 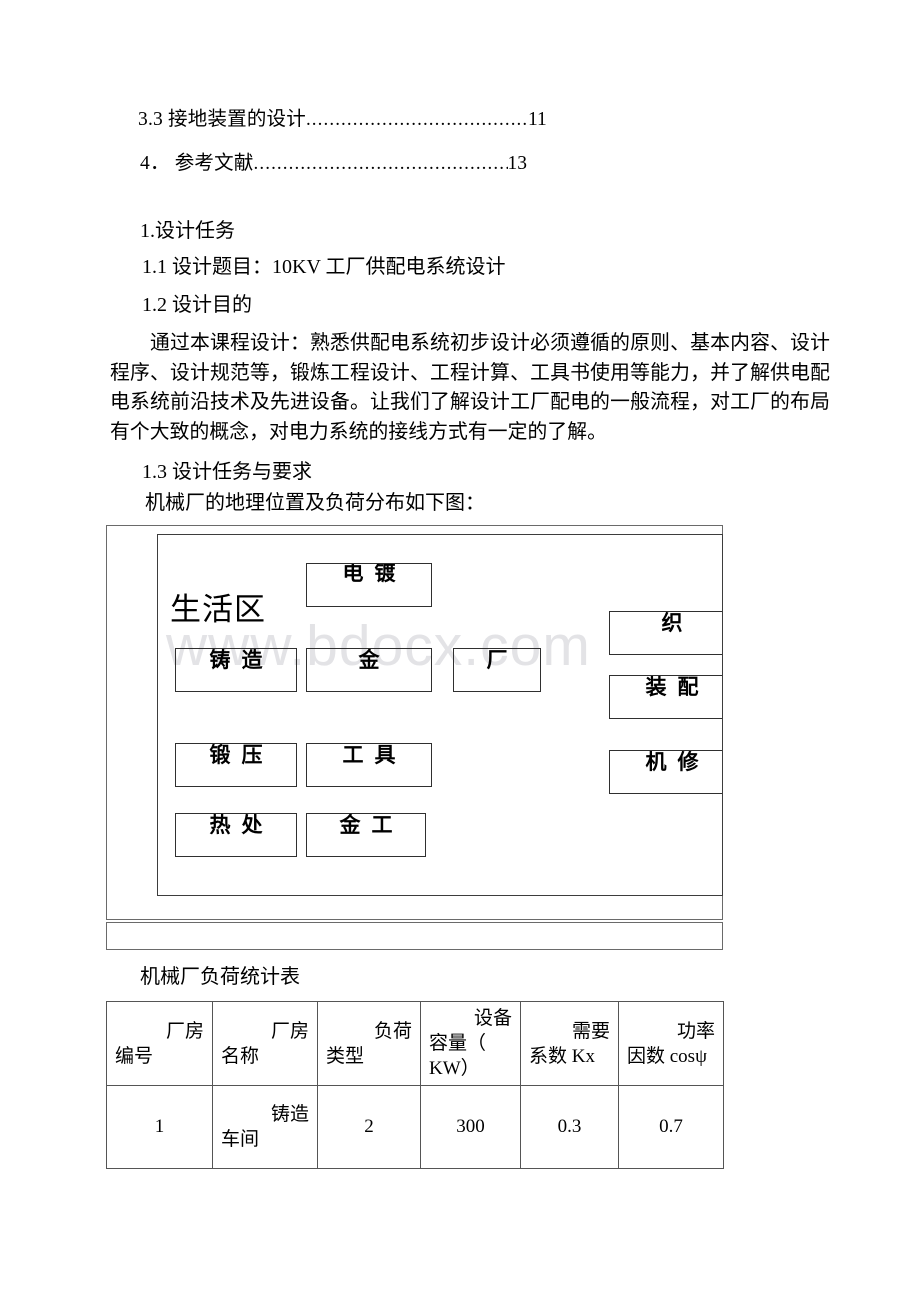 What do you see at coordinates (218, 609) in the screenshot?
I see `zone-label-living-area: 生活区` at bounding box center [218, 609].